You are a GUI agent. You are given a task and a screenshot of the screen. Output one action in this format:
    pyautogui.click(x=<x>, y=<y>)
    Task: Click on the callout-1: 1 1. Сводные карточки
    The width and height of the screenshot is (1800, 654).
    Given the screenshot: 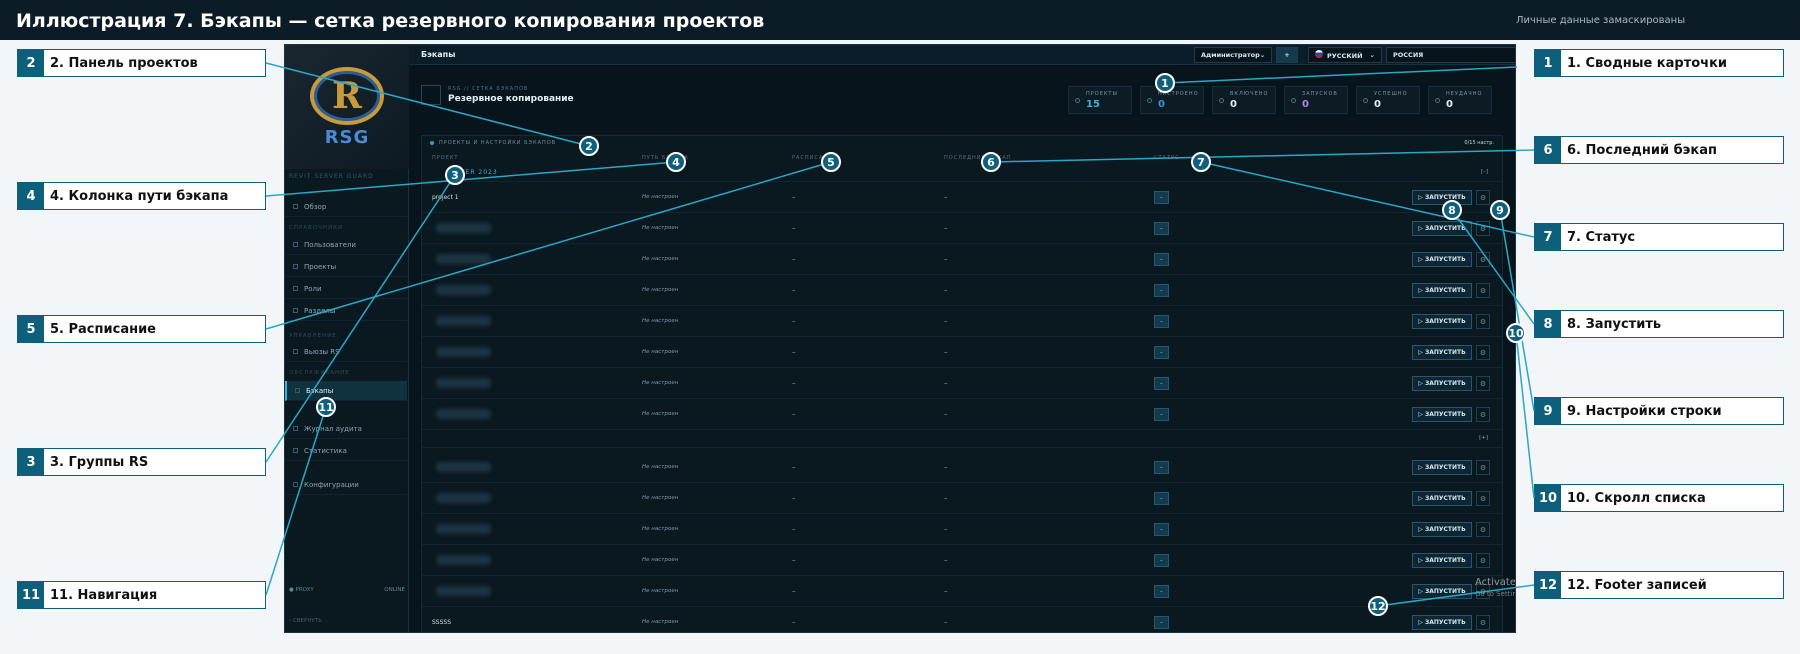 What is the action you would take?
    pyautogui.click(x=1659, y=63)
    